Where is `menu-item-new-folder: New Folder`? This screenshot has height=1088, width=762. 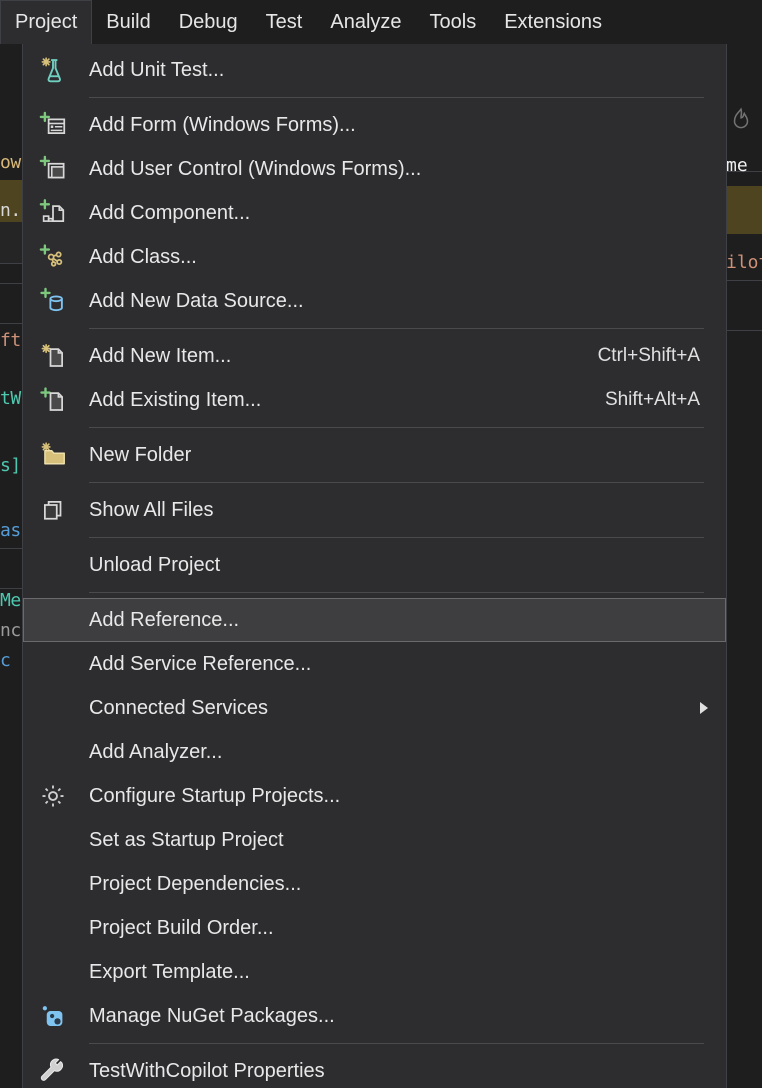
menu-item-new-folder: New Folder is located at coordinates (374, 455).